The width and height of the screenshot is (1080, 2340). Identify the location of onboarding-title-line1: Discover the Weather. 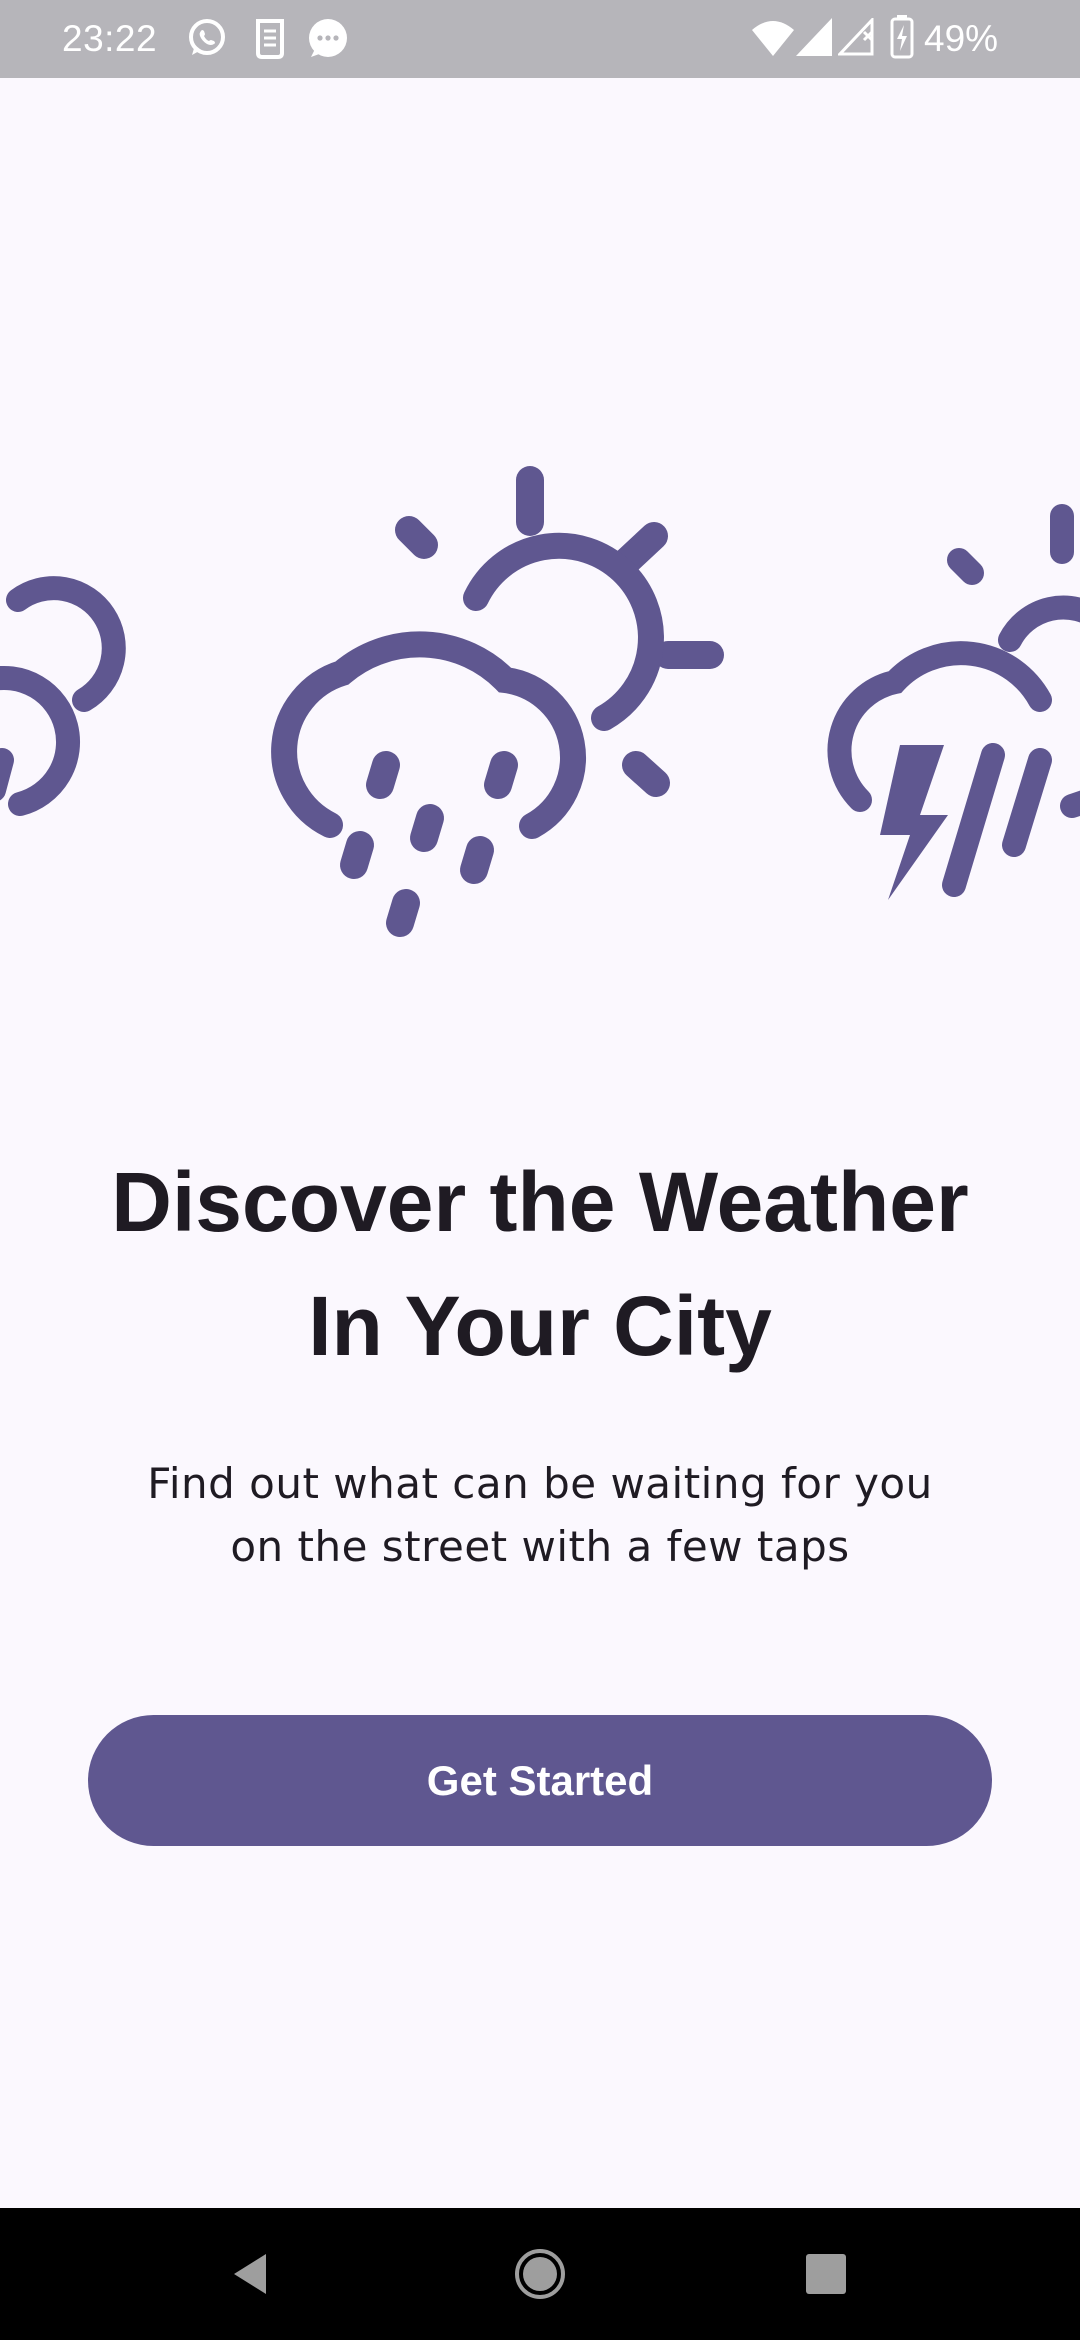
(540, 1202).